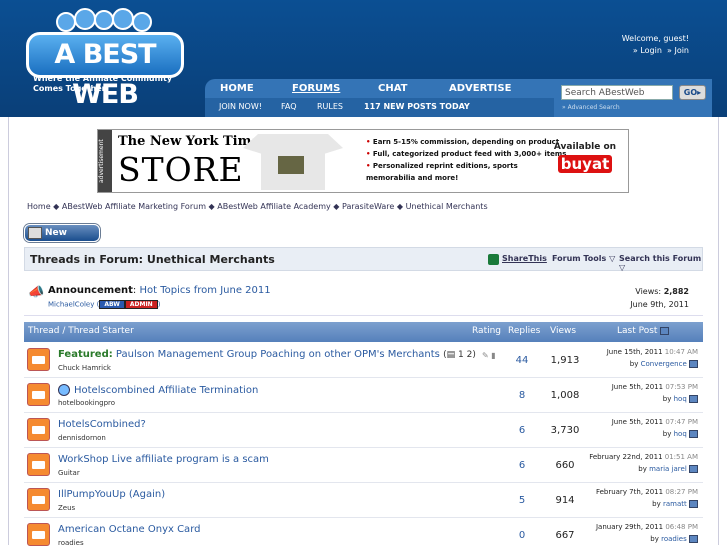  I want to click on nav-join-now: JOIN NOW!, so click(240, 106).